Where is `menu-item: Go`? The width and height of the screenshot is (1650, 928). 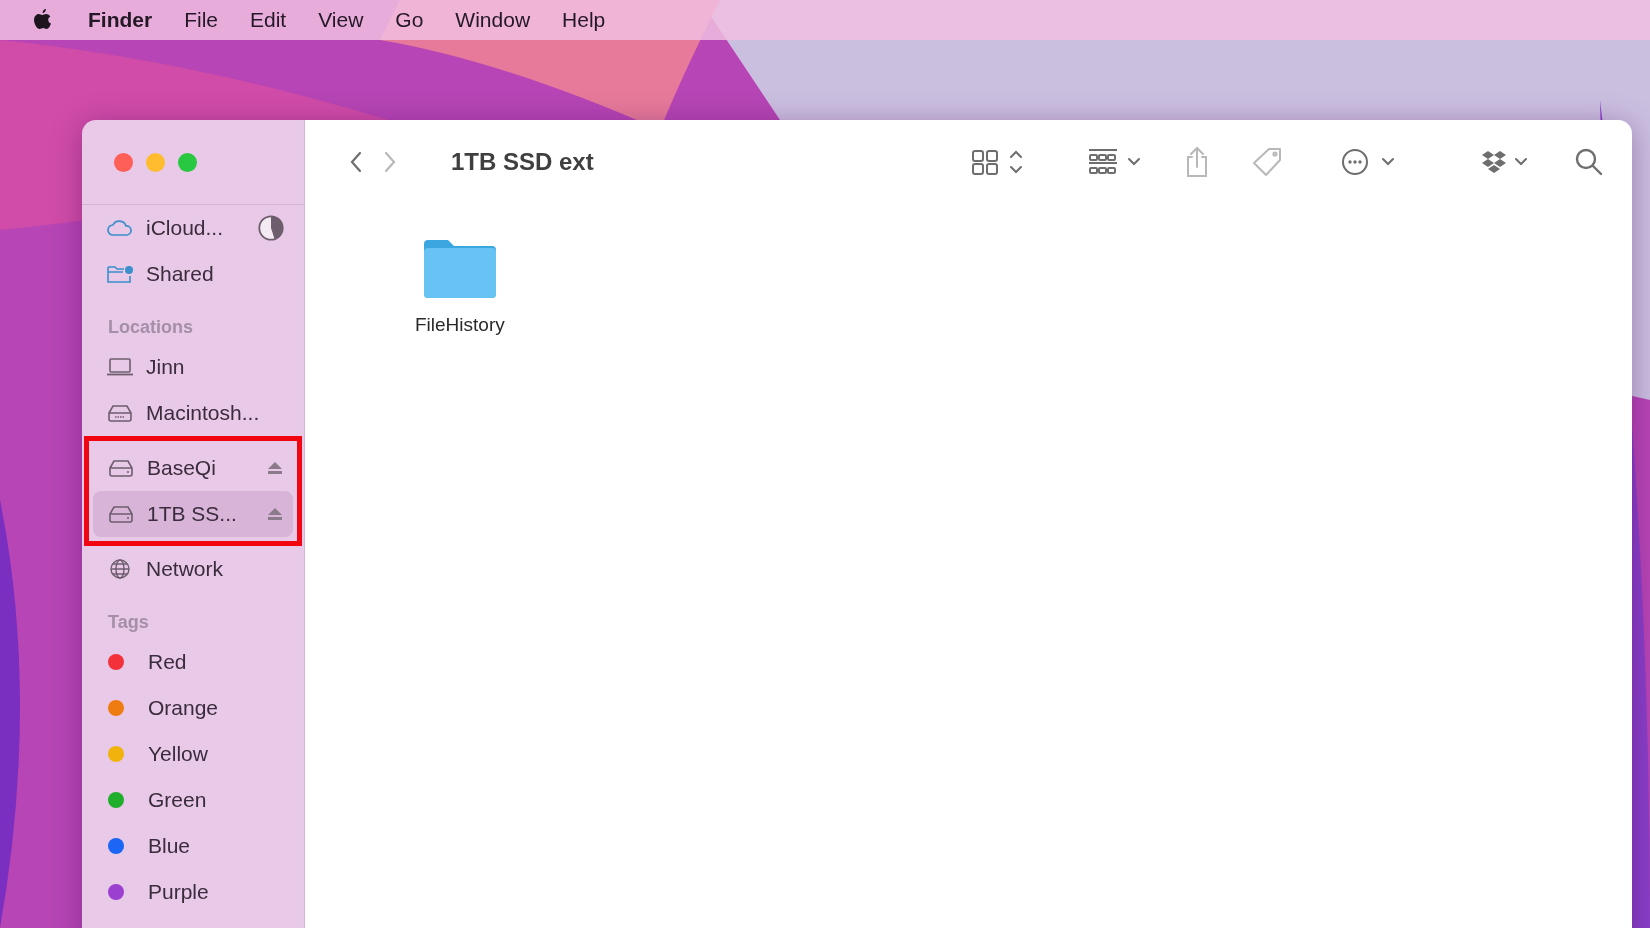
menu-item: Go is located at coordinates (409, 20).